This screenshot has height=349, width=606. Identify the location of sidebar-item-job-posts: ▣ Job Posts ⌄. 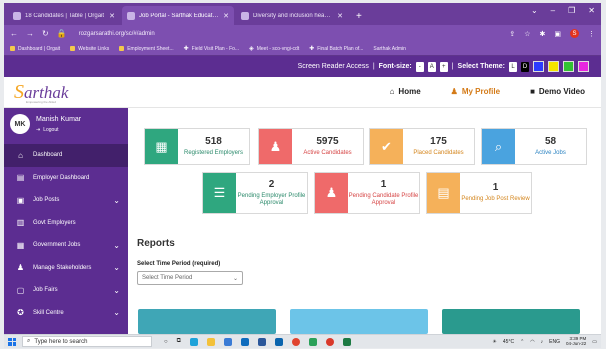
(66, 200).